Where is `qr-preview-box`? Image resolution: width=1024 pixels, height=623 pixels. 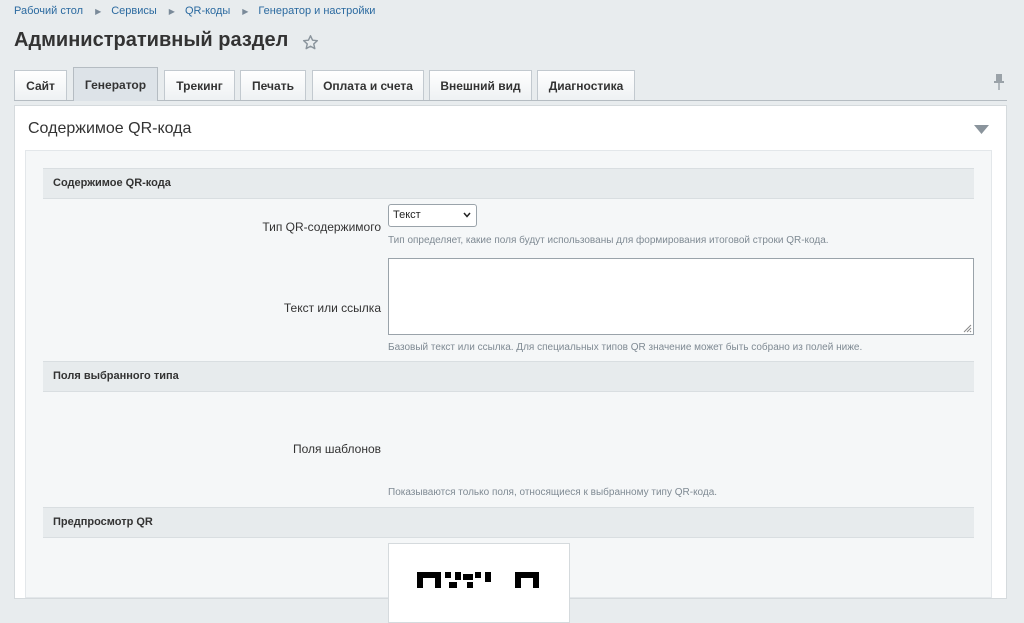 qr-preview-box is located at coordinates (479, 583).